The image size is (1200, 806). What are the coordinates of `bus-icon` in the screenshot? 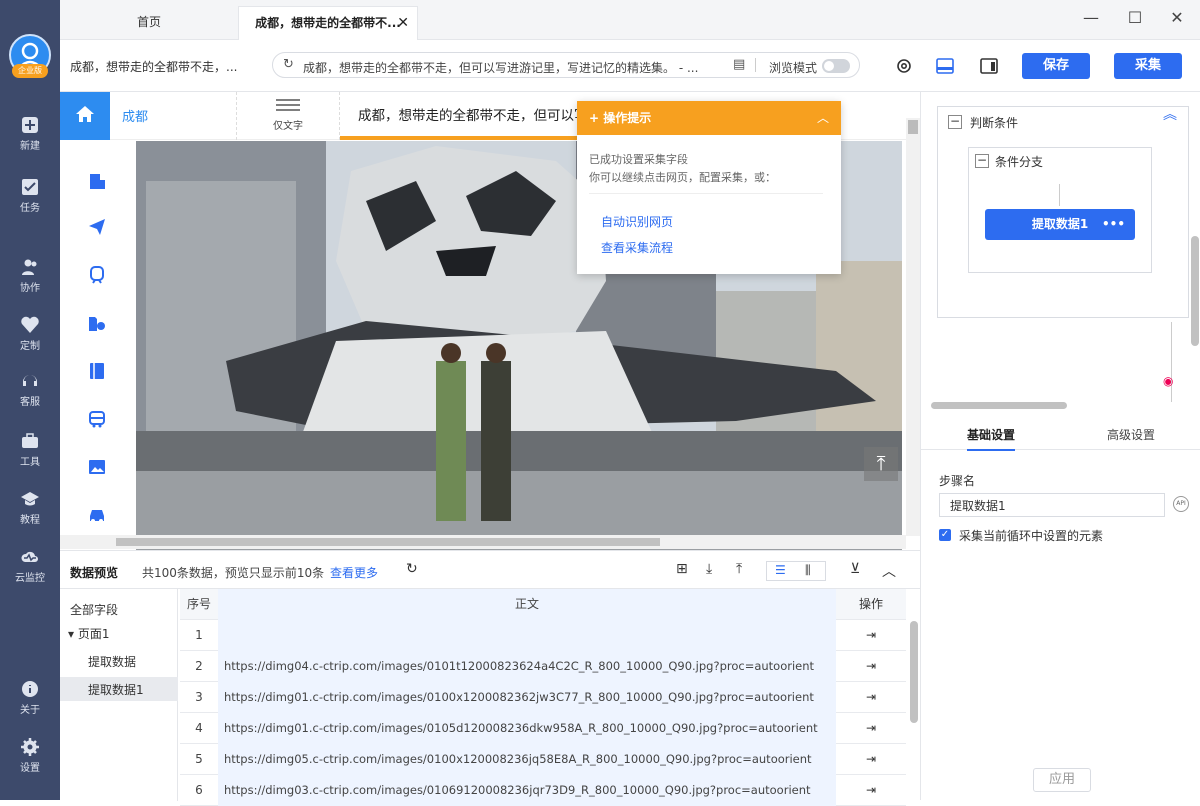 It's located at (97, 419).